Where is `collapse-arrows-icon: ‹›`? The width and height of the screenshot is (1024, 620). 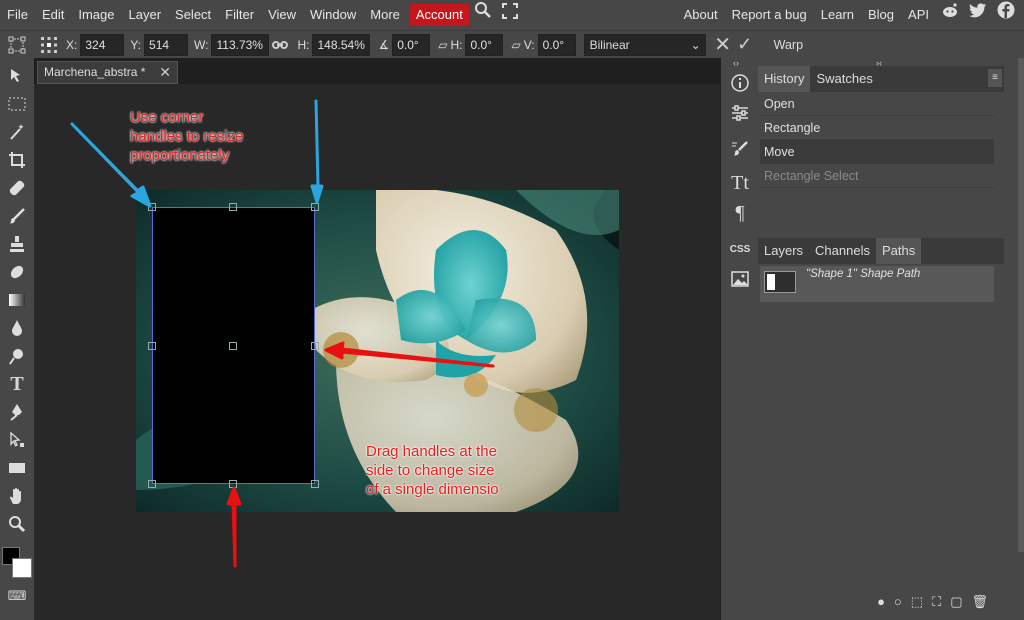
collapse-arrows-icon: ‹› is located at coordinates (736, 63).